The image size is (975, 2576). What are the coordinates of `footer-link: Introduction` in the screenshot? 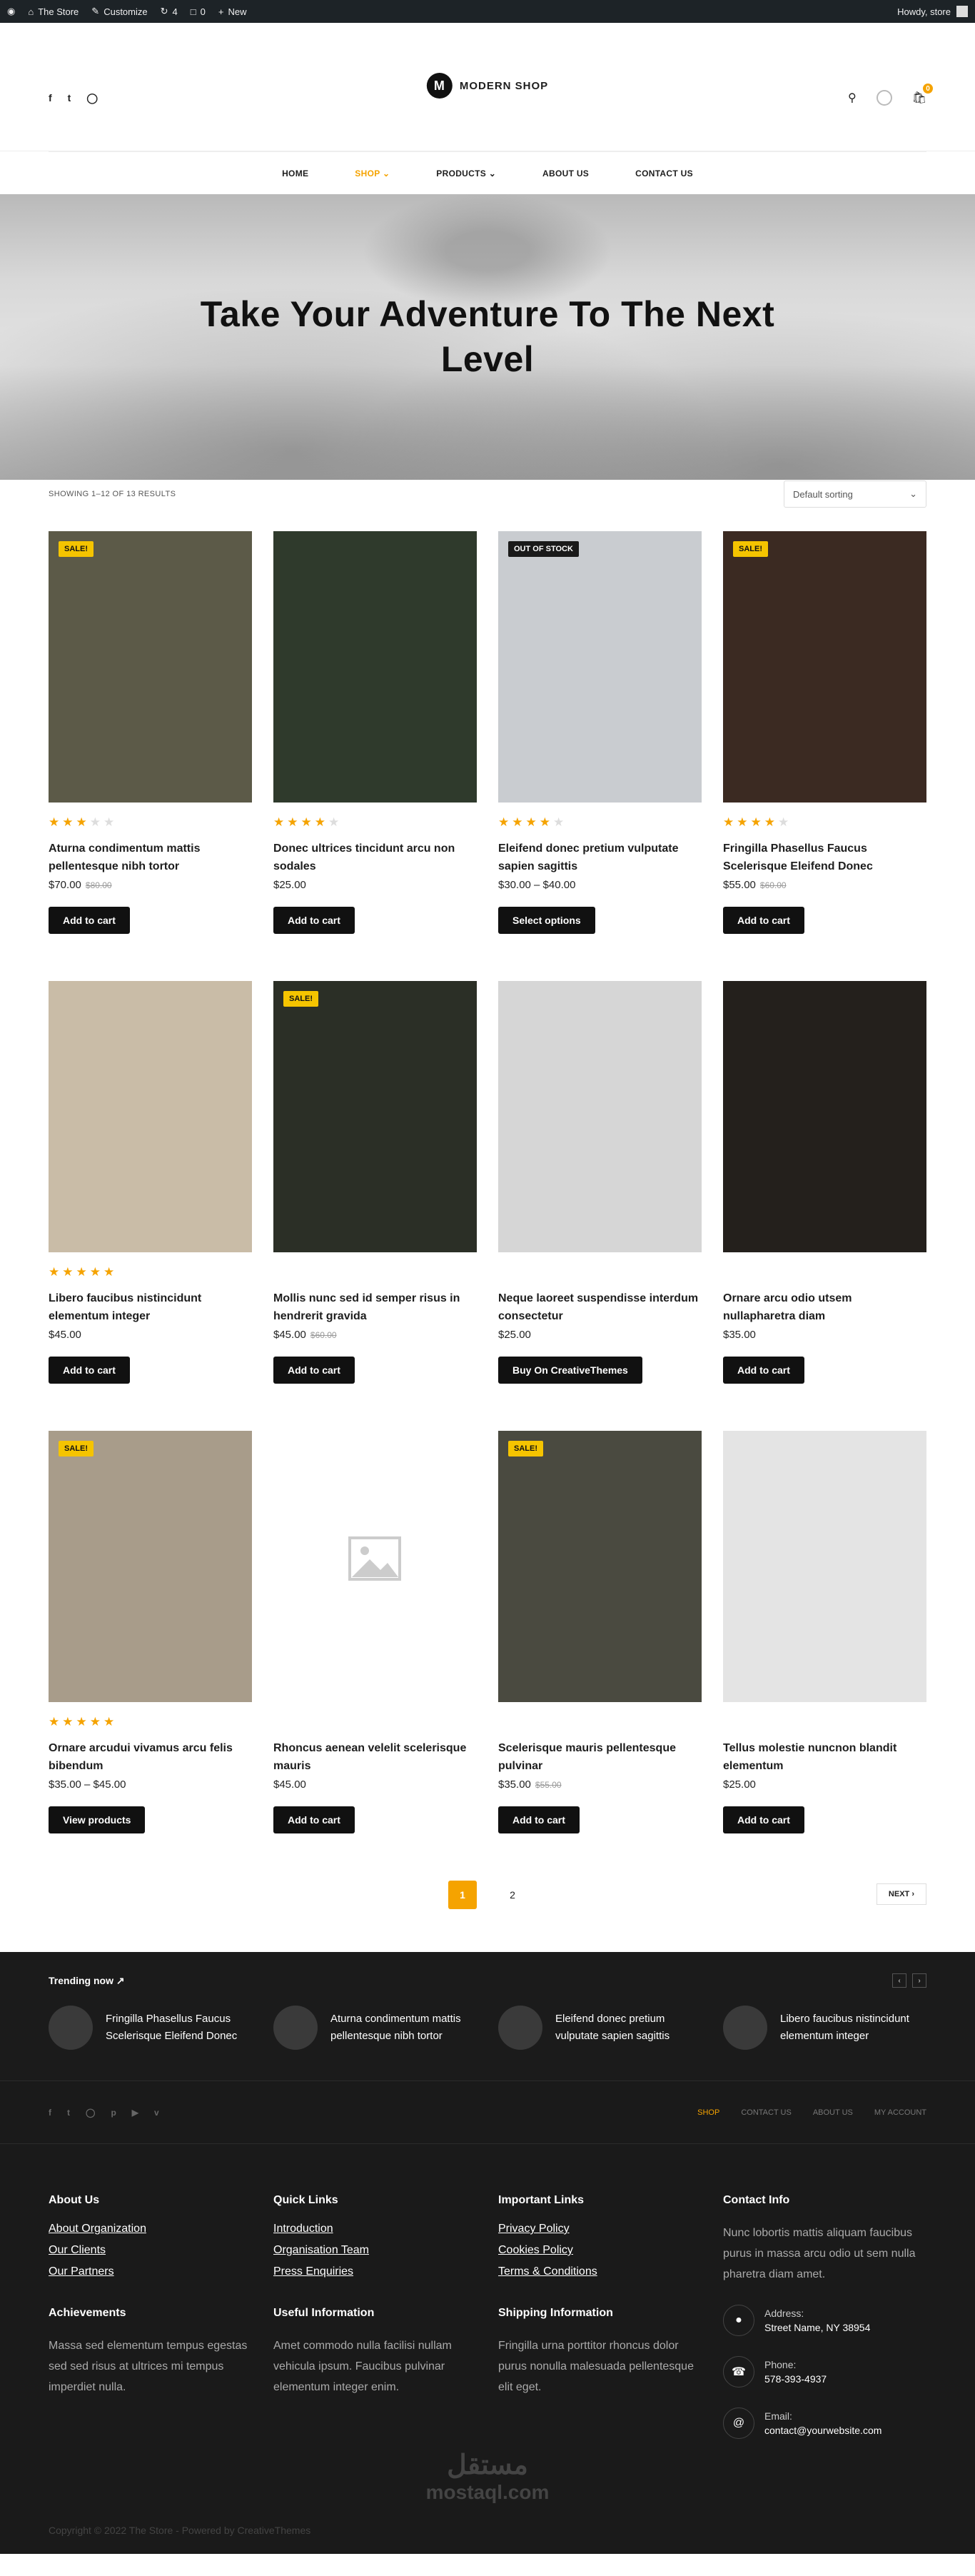 It's located at (375, 2229).